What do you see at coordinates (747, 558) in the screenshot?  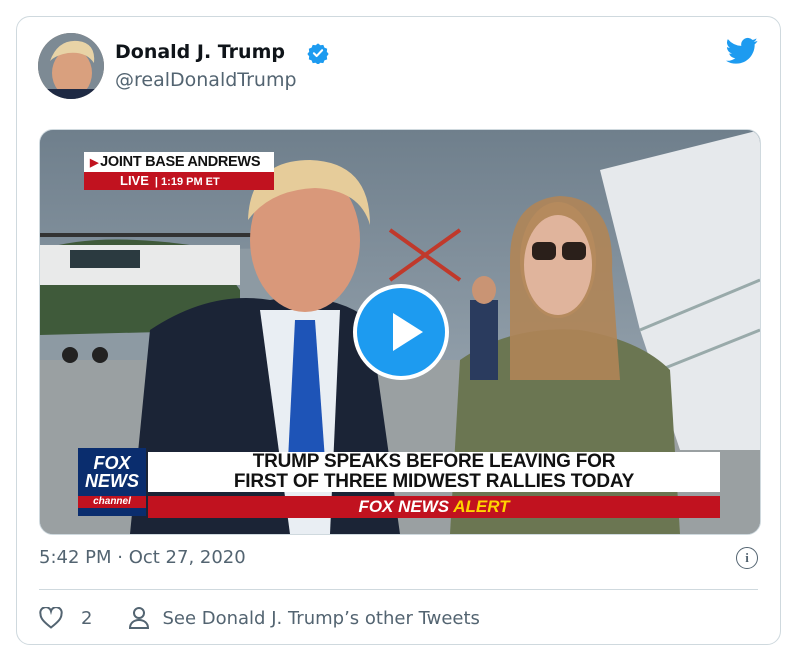 I see `info-icon: i` at bounding box center [747, 558].